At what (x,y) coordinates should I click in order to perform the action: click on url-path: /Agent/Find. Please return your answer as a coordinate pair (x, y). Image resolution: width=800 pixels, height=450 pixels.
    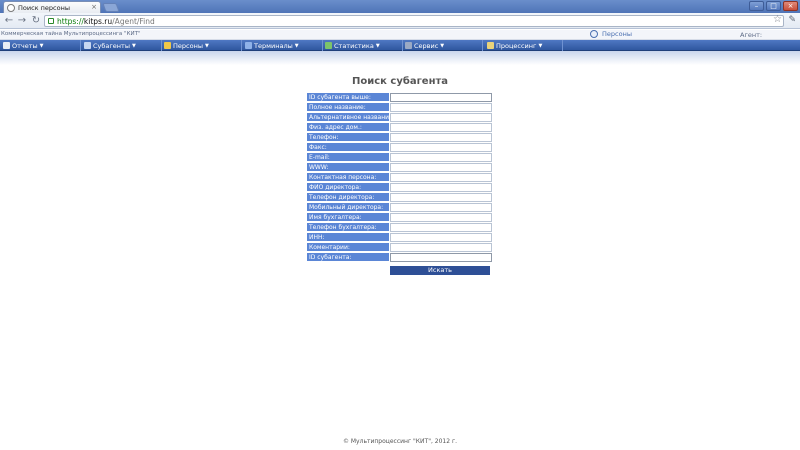
    Looking at the image, I should click on (133, 21).